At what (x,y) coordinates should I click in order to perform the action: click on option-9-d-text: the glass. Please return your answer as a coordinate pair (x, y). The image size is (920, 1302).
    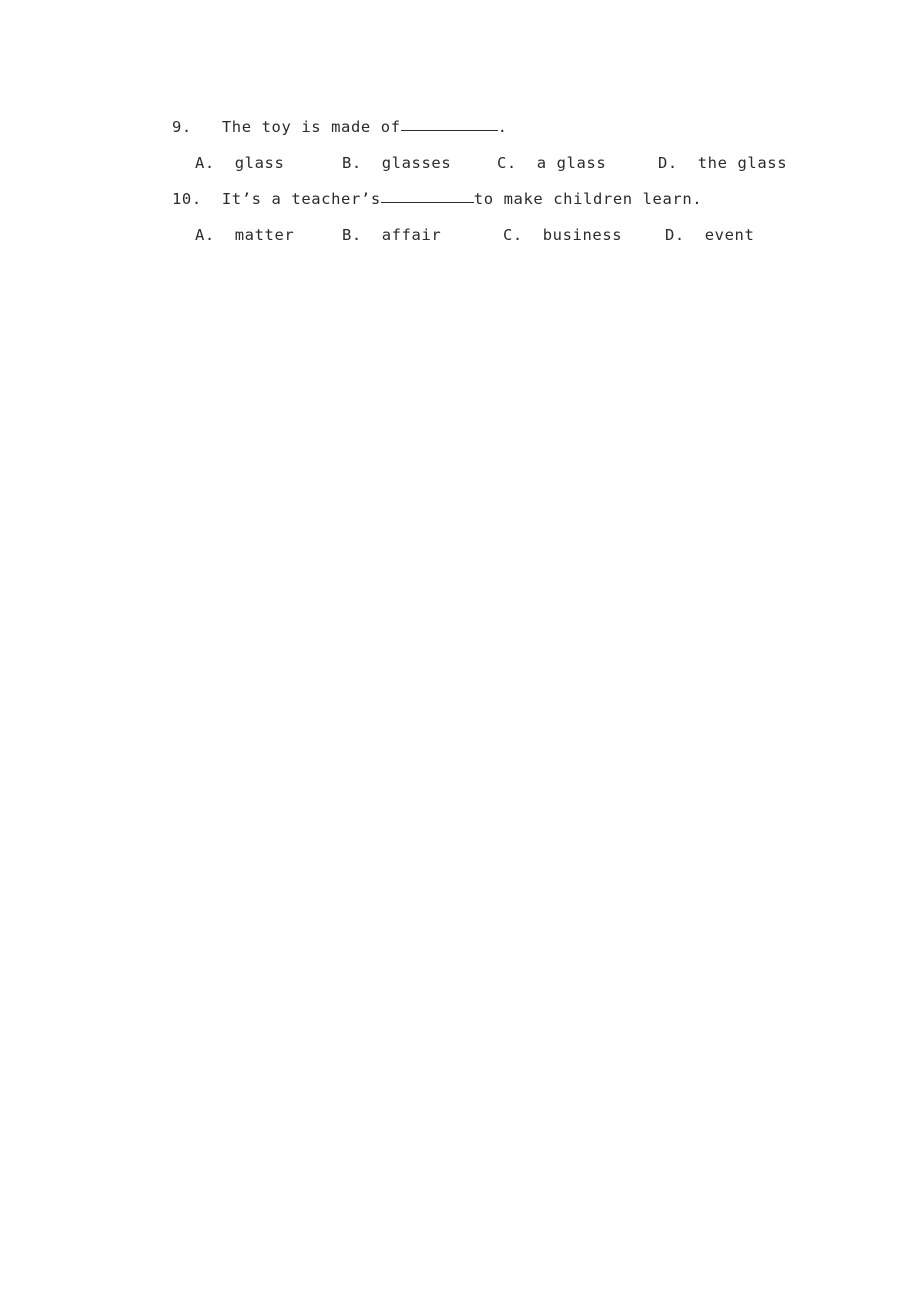
    Looking at the image, I should click on (732, 163).